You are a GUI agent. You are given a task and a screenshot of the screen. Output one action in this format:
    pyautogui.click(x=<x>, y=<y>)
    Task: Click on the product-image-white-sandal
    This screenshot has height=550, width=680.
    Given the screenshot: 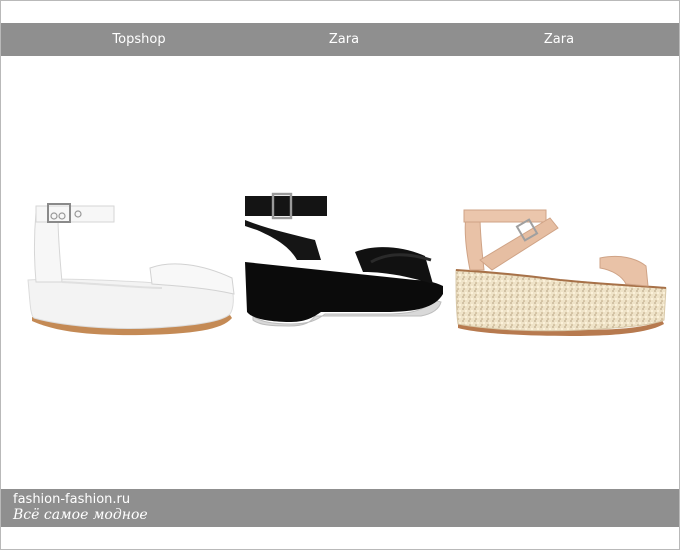 What is the action you would take?
    pyautogui.click(x=132, y=272)
    